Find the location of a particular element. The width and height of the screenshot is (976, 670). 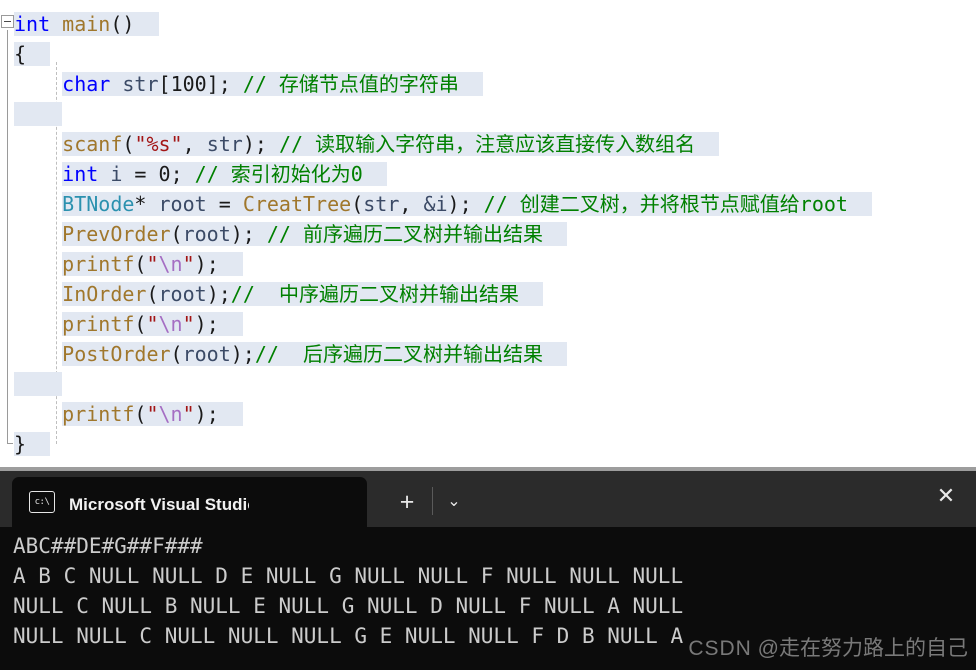

code-line: { is located at coordinates (495, 54).